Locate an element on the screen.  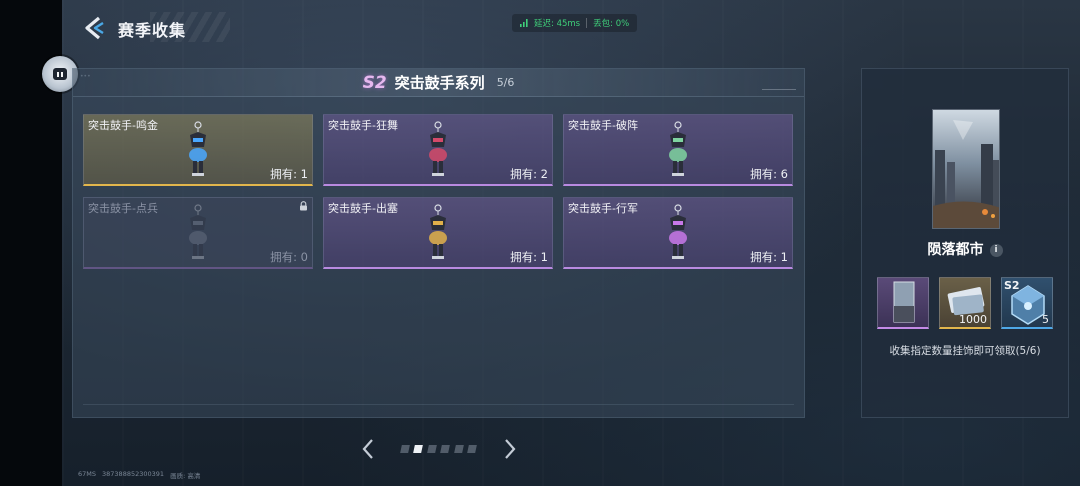
lock-icon is located at coordinates (303, 206).